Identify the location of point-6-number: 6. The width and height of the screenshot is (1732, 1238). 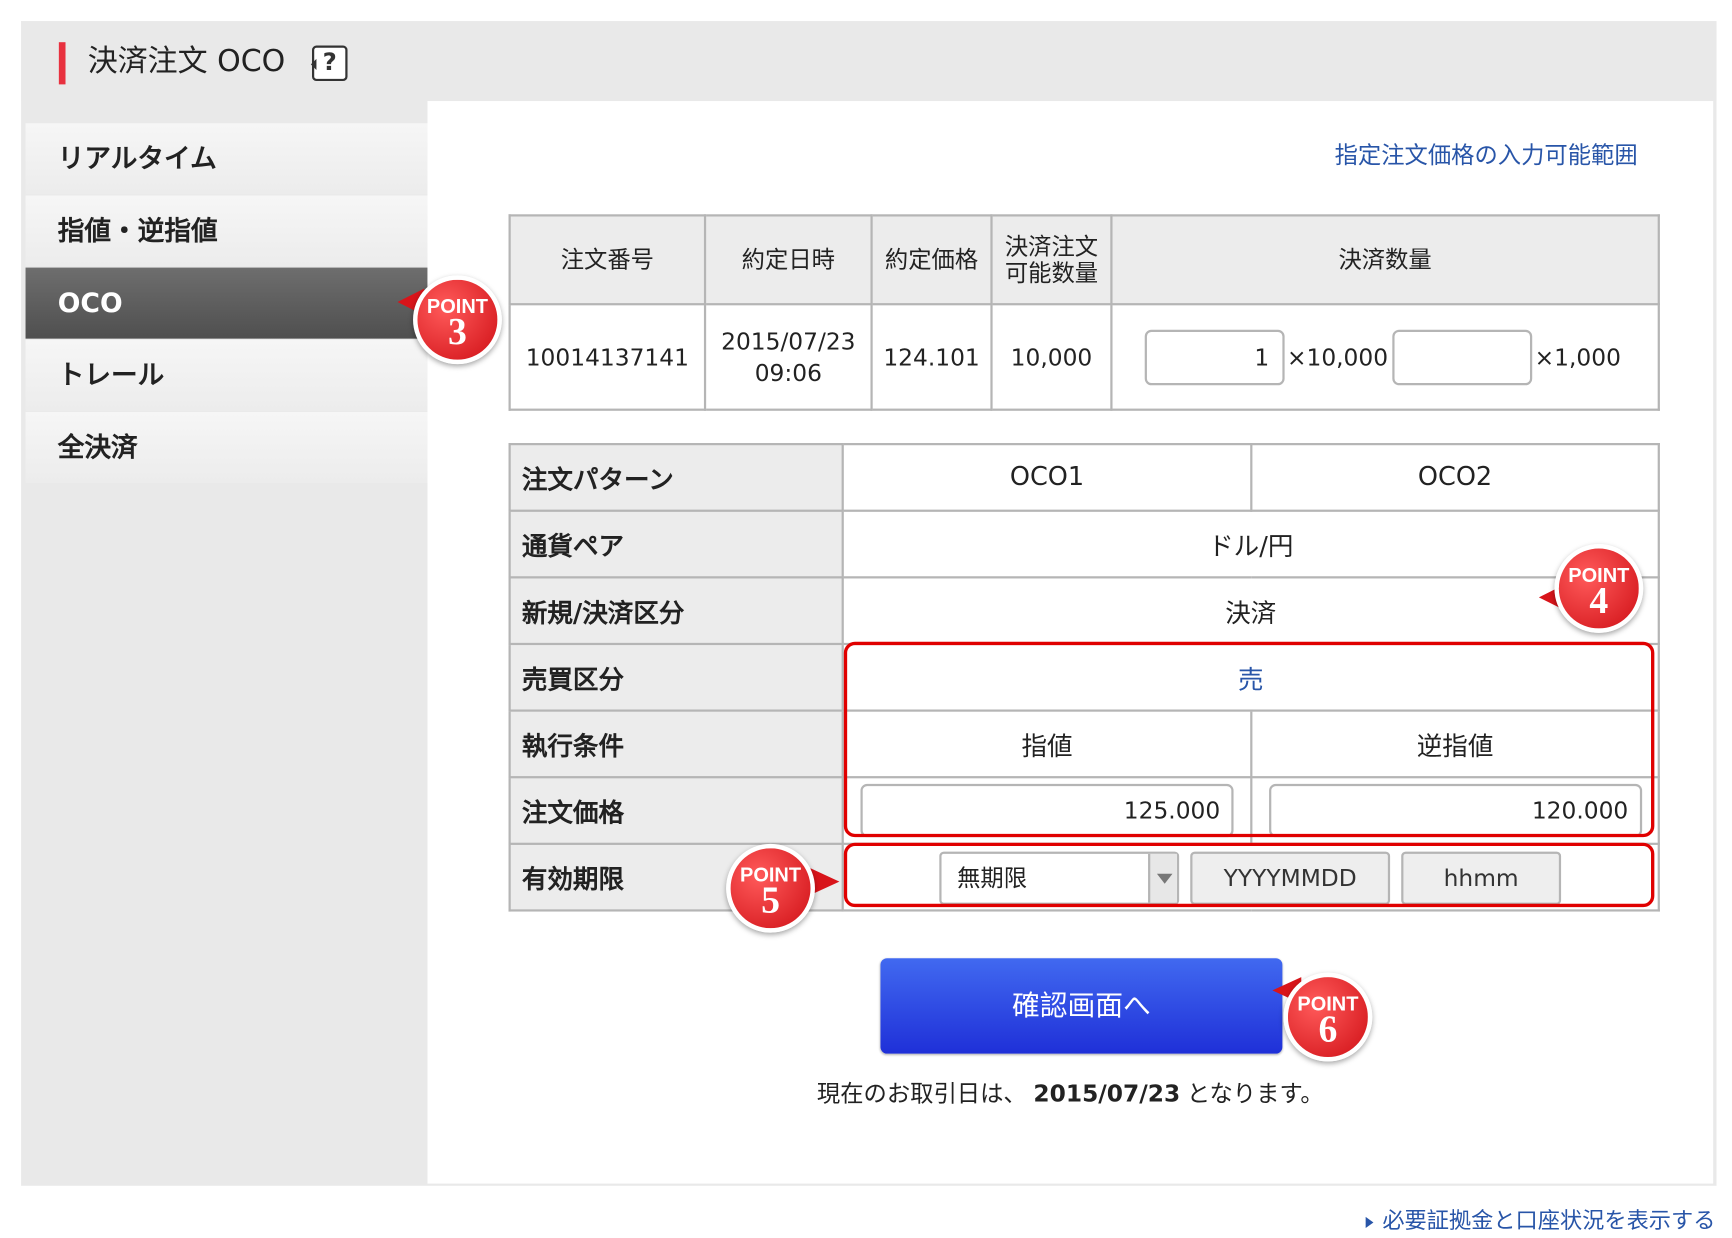
(1328, 1030).